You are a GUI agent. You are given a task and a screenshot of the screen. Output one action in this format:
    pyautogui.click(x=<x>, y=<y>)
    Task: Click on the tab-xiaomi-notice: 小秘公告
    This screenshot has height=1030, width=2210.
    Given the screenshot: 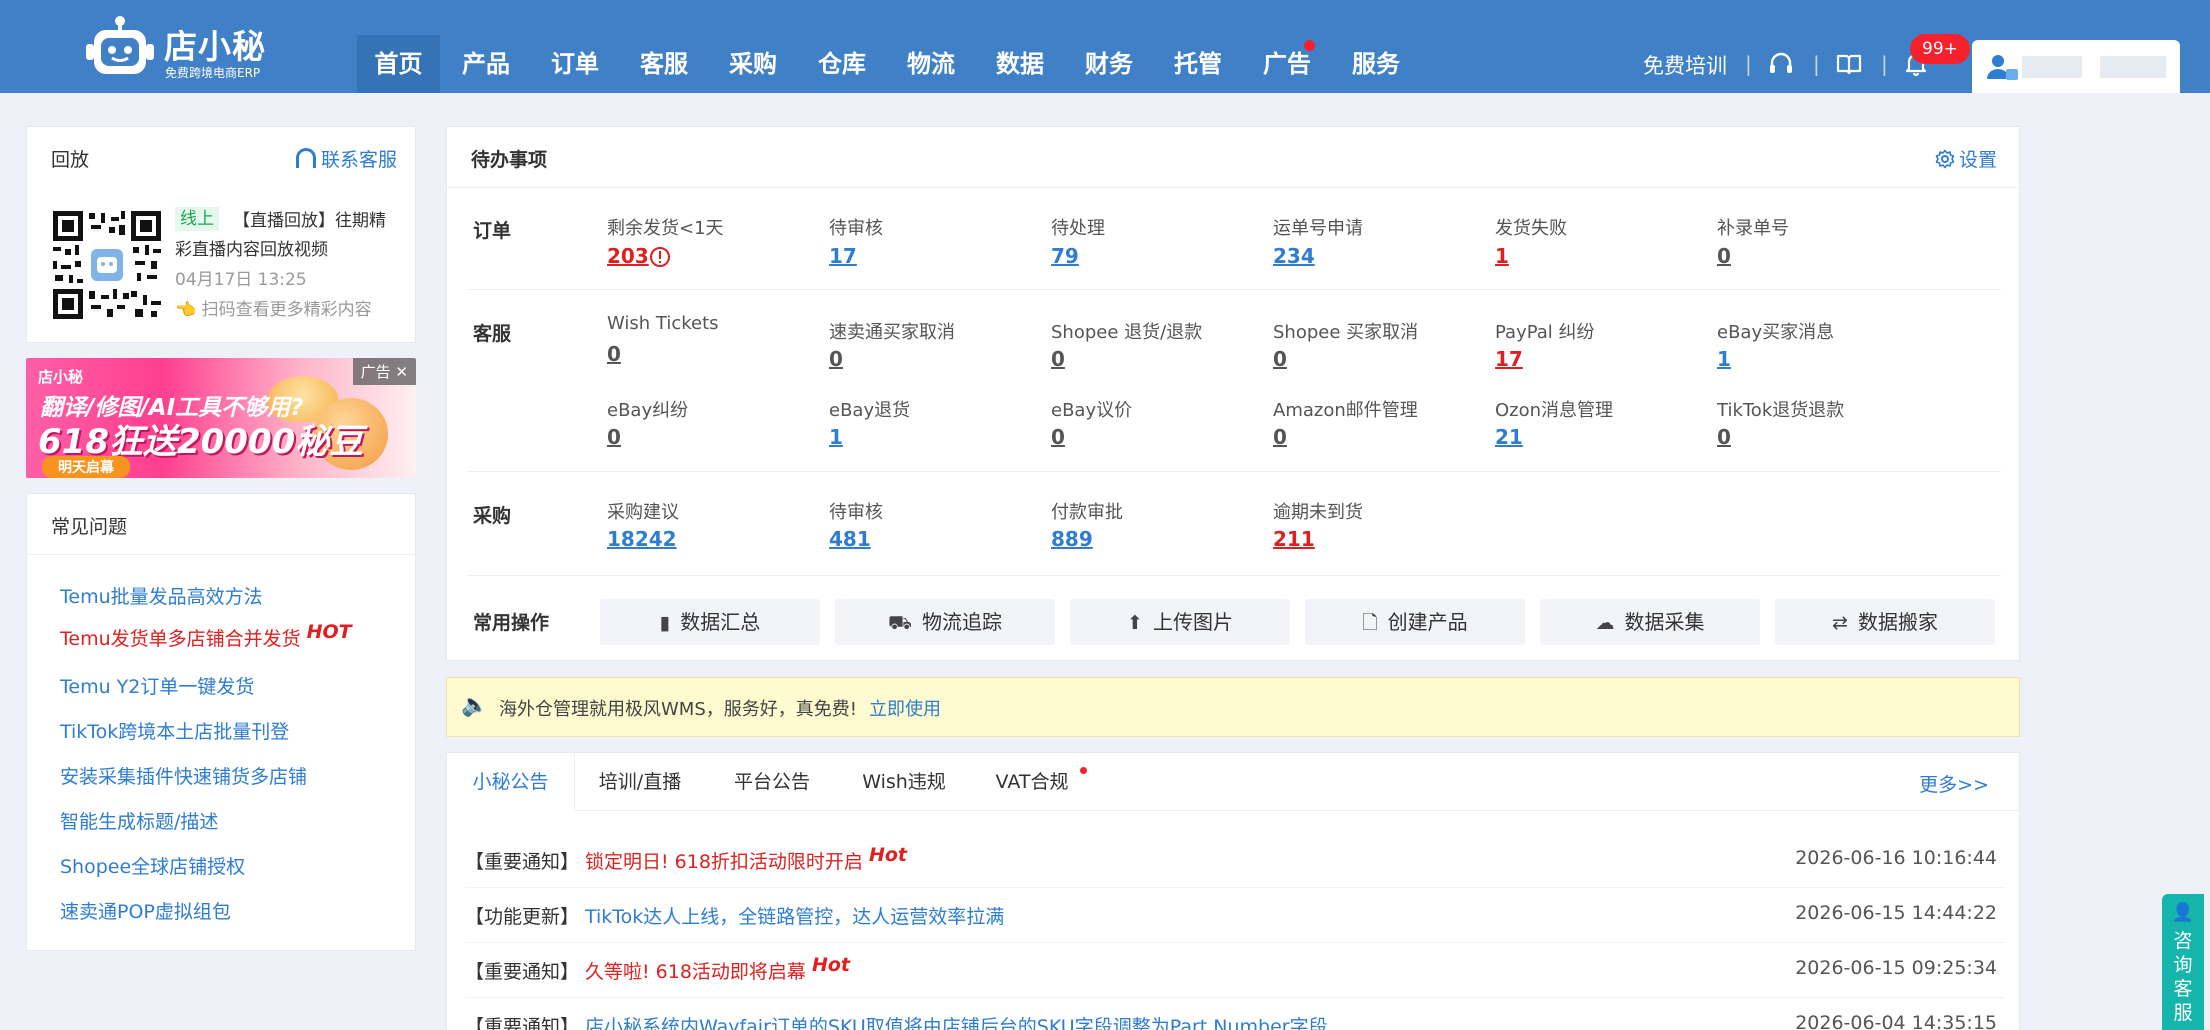 What is the action you would take?
    pyautogui.click(x=511, y=782)
    